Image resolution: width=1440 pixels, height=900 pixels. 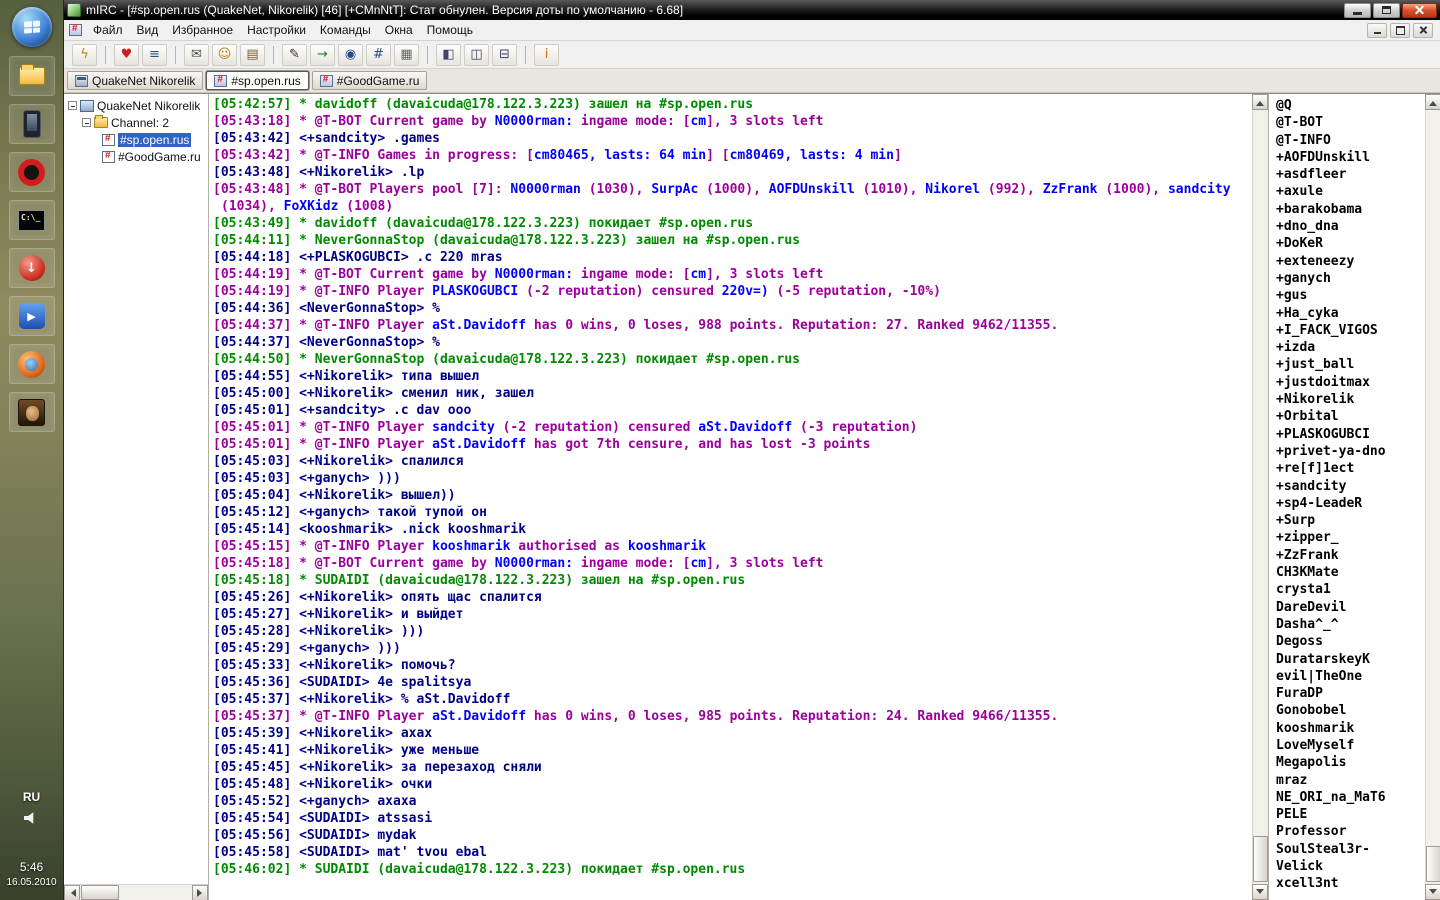 I want to click on nicklist-item: +zipper_, so click(x=1350, y=537).